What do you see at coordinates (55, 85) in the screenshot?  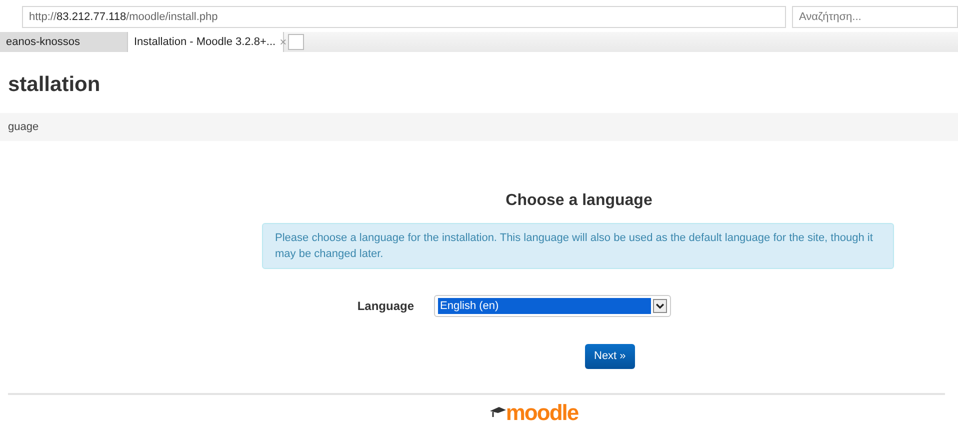 I see `page-heading: stallation` at bounding box center [55, 85].